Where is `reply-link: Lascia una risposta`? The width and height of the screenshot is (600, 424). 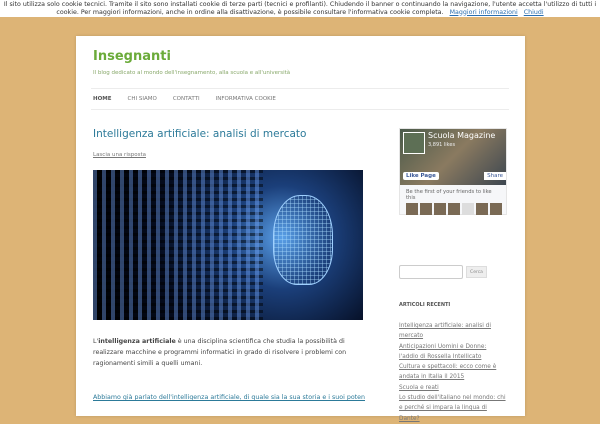
reply-link: Lascia una risposta is located at coordinates (119, 155).